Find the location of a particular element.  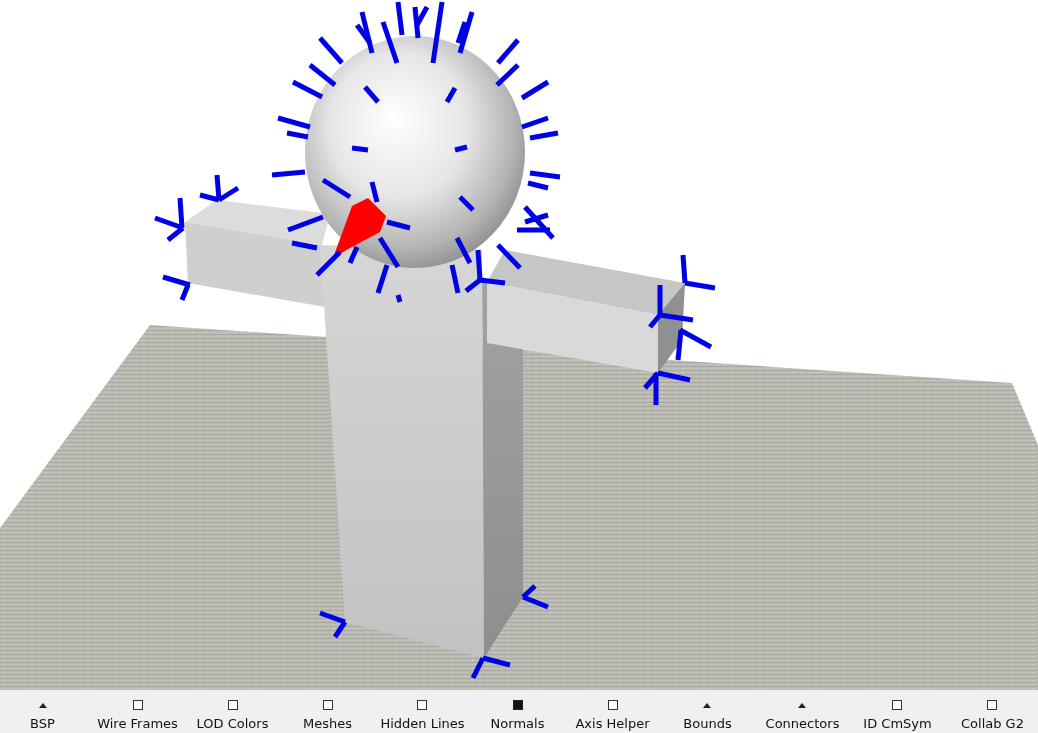

toggle-button: Normals is located at coordinates (517, 715).